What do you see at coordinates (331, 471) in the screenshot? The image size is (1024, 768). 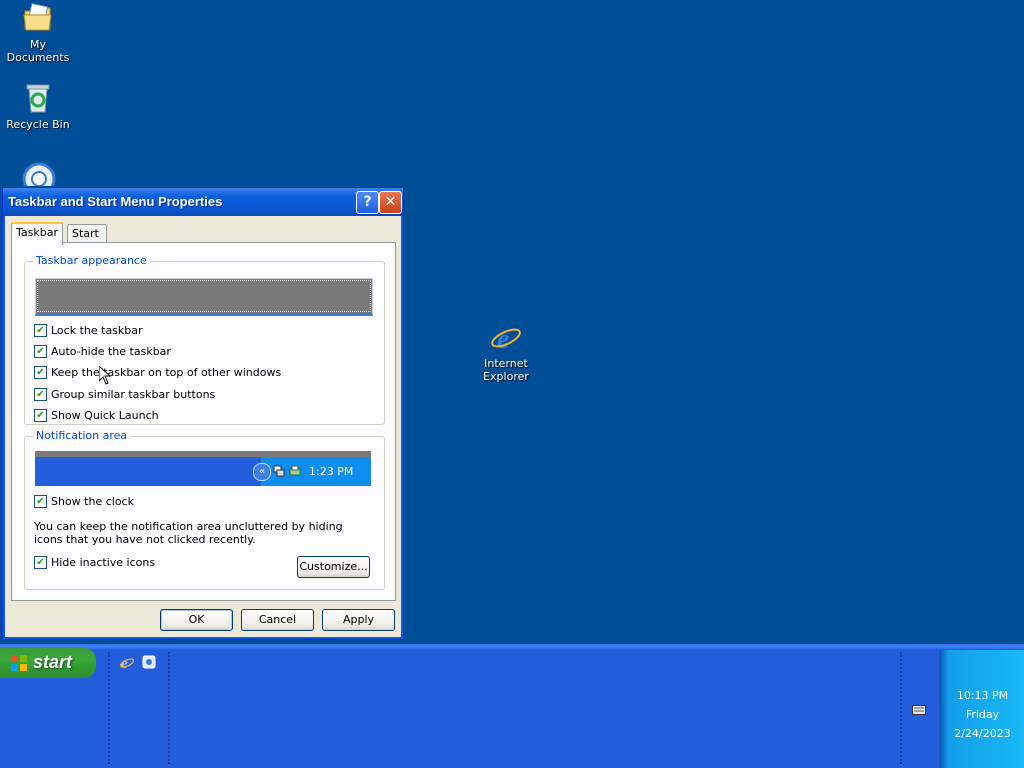 I see `tray-preview-time: 1:23 PM` at bounding box center [331, 471].